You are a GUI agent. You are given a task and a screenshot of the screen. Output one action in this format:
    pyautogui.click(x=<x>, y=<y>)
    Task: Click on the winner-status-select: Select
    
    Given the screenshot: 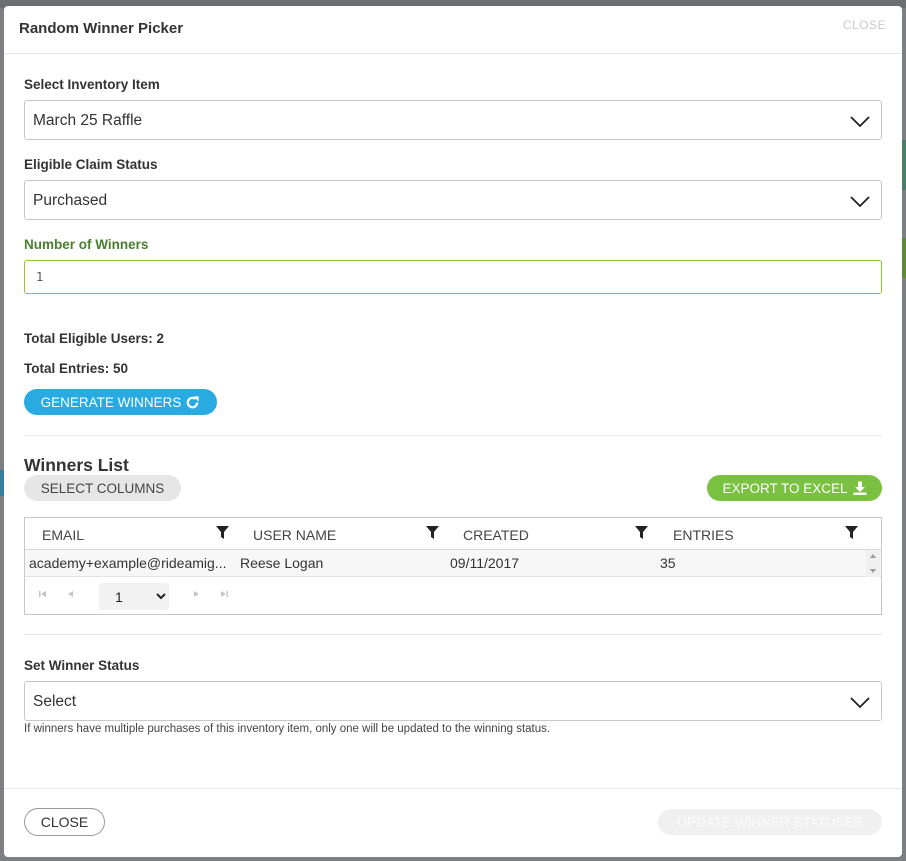 What is the action you would take?
    pyautogui.click(x=453, y=701)
    